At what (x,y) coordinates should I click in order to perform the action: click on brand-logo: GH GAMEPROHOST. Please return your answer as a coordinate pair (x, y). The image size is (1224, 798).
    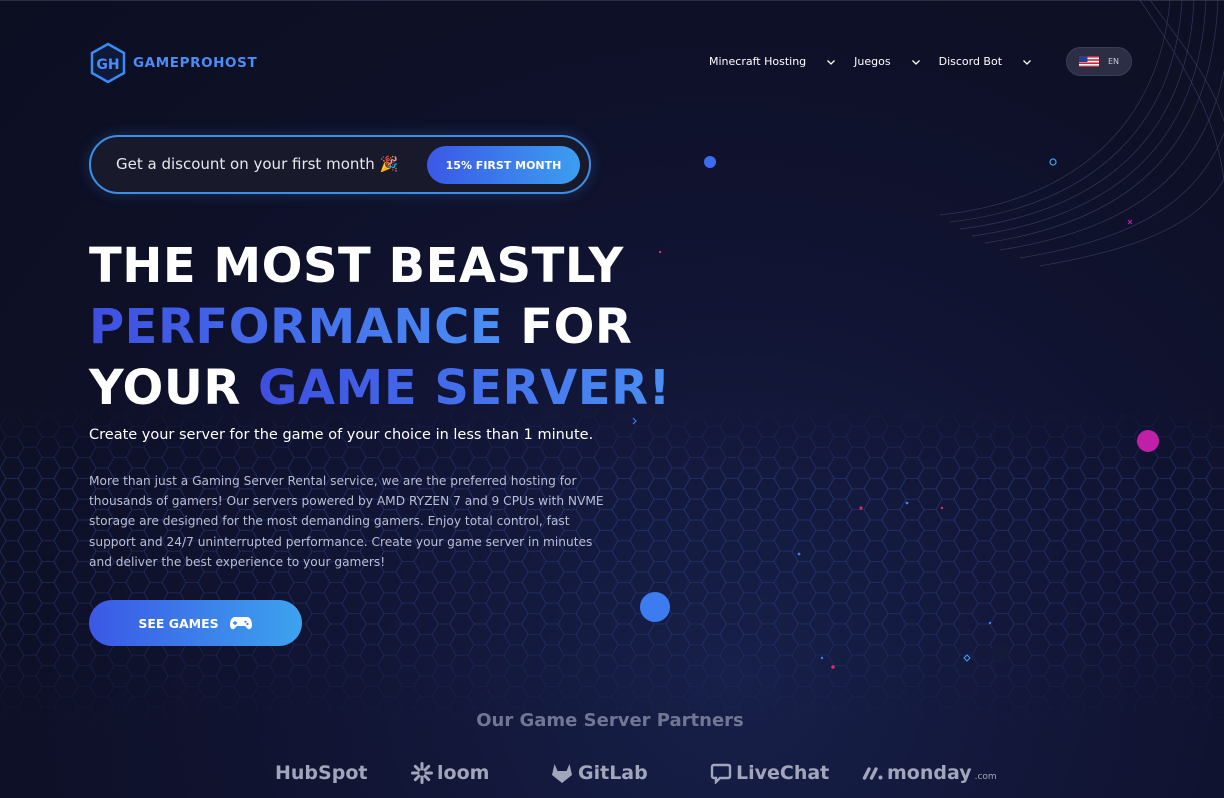
    Looking at the image, I should click on (173, 63).